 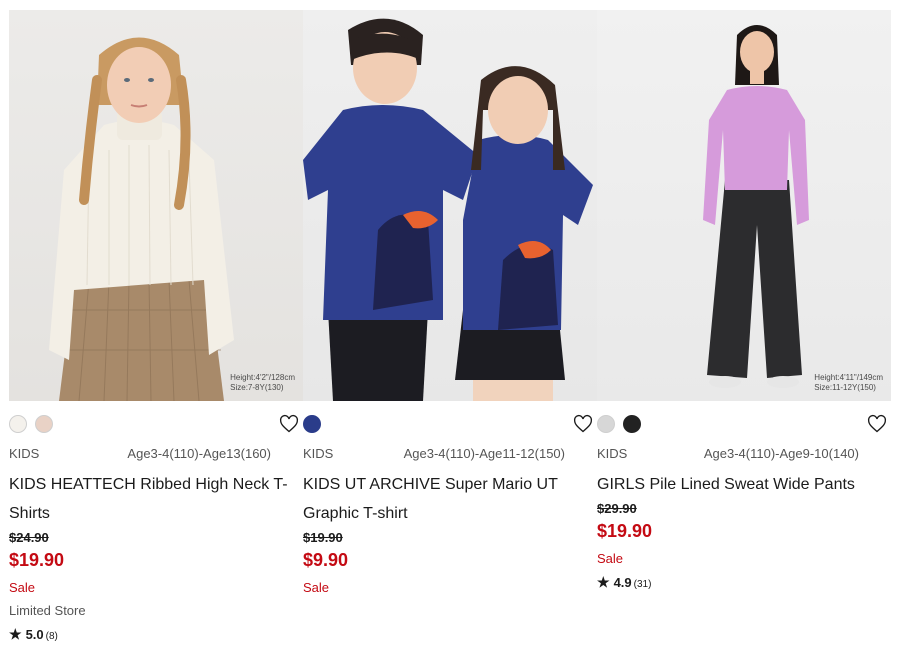 I want to click on rating: ★ 4.9 (31), so click(x=624, y=582).